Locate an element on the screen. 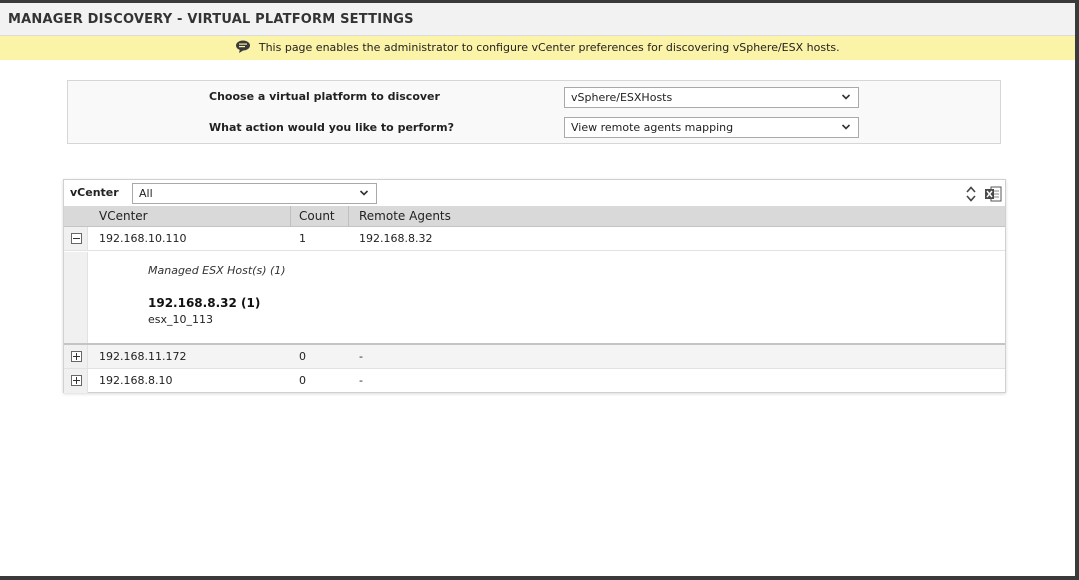 The width and height of the screenshot is (1079, 580). table-row: 192.168.11.172 0 - is located at coordinates (534, 356).